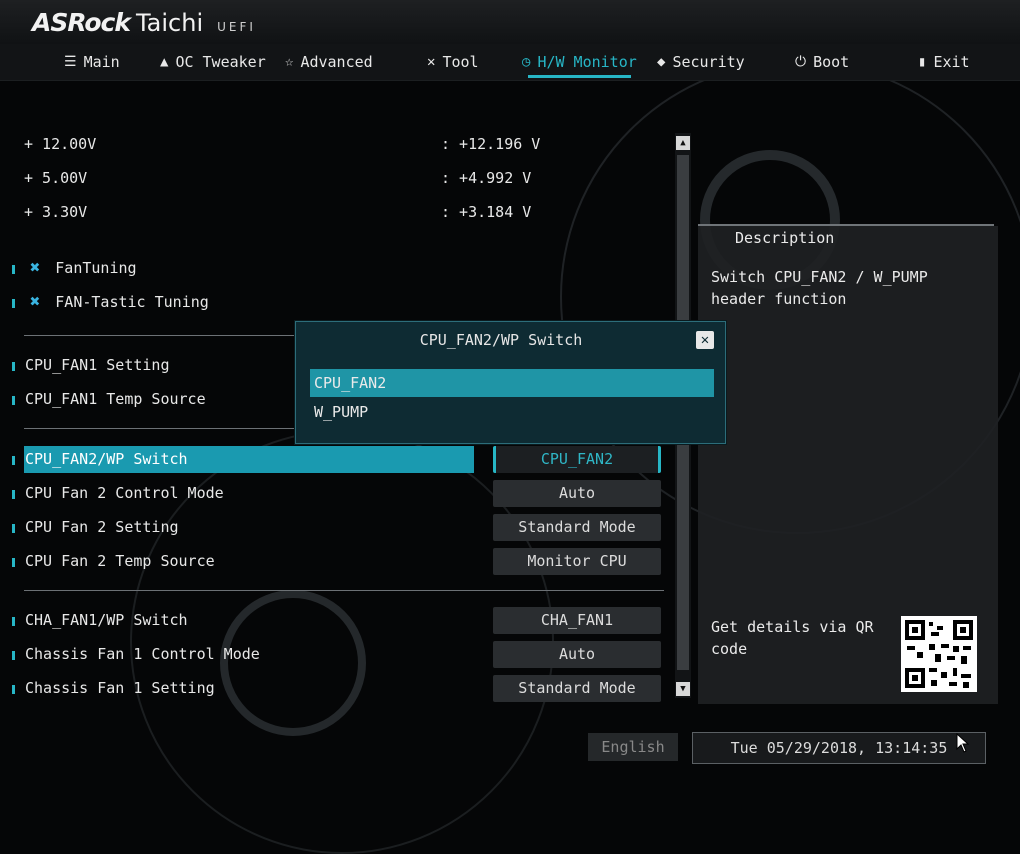 The height and width of the screenshot is (854, 1020). What do you see at coordinates (963, 744) in the screenshot?
I see `mouse-cursor-icon` at bounding box center [963, 744].